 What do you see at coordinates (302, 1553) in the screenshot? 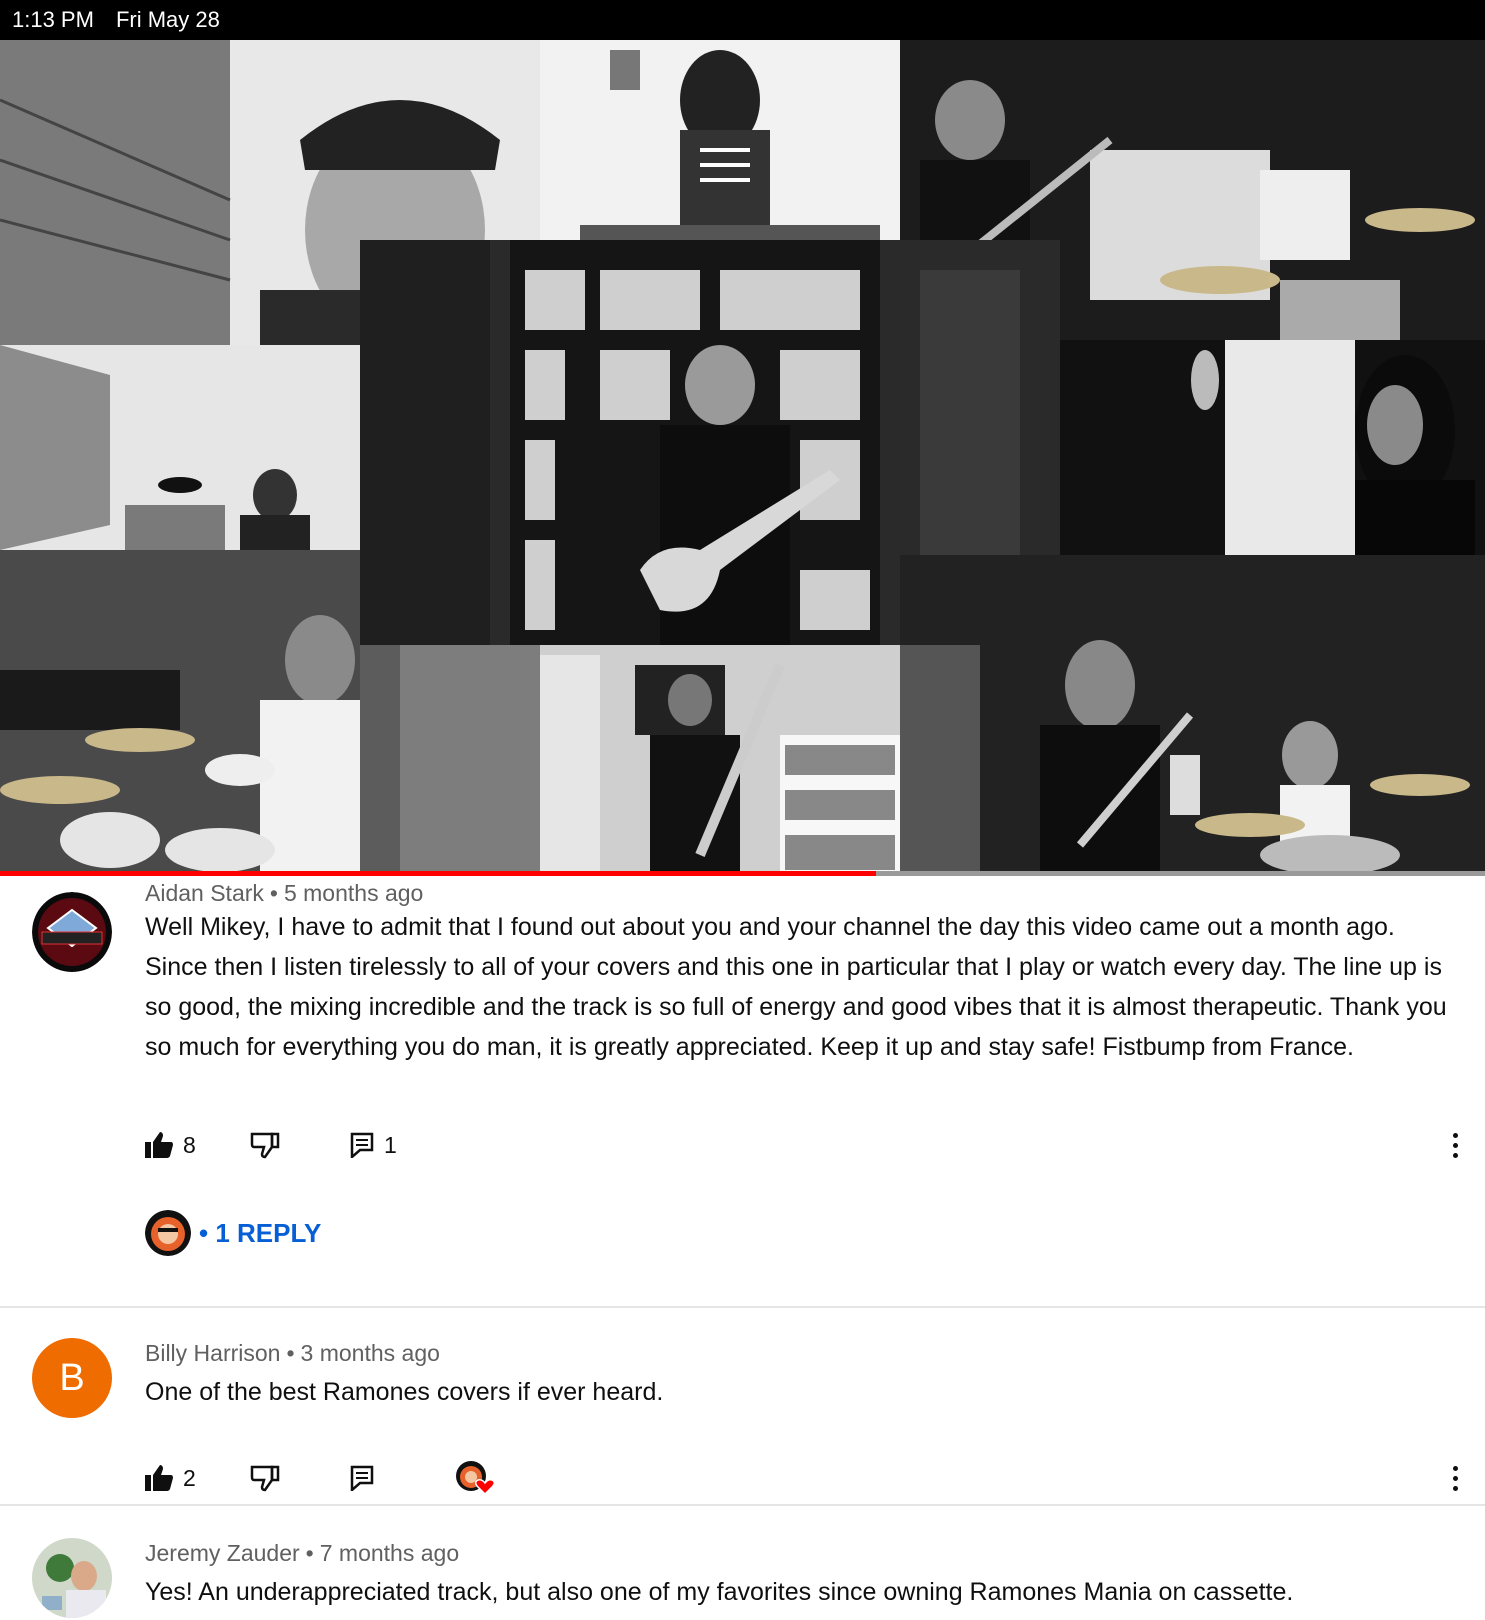
I see `comment-meta: Jeremy Zauder • 7 months ago` at bounding box center [302, 1553].